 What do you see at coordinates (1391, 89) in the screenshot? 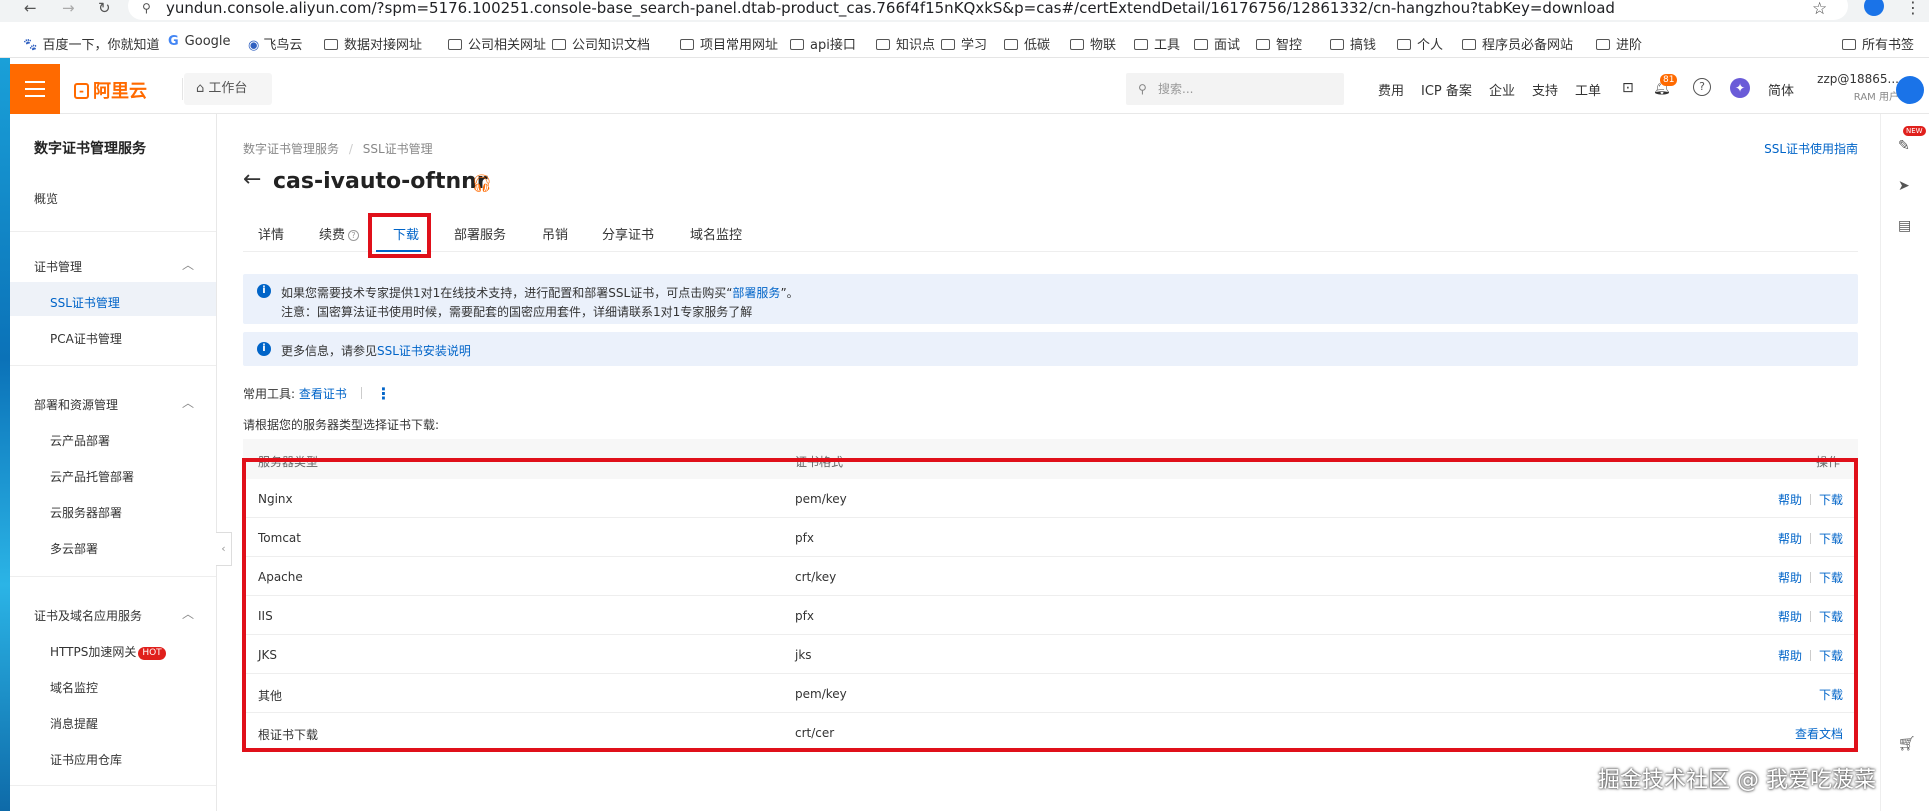
I see `nav-link-billing: 费用` at bounding box center [1391, 89].